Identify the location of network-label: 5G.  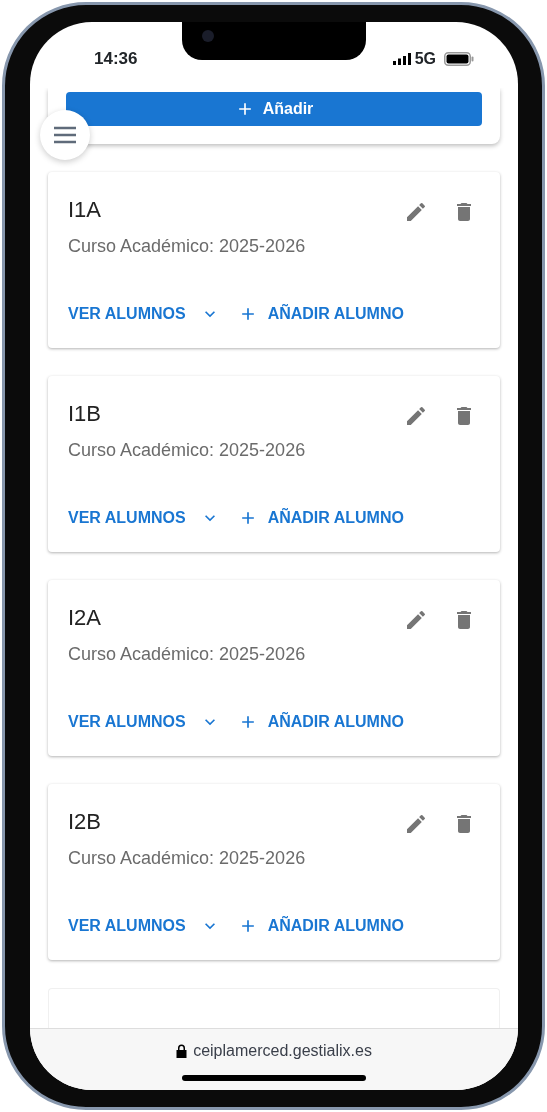
(425, 59).